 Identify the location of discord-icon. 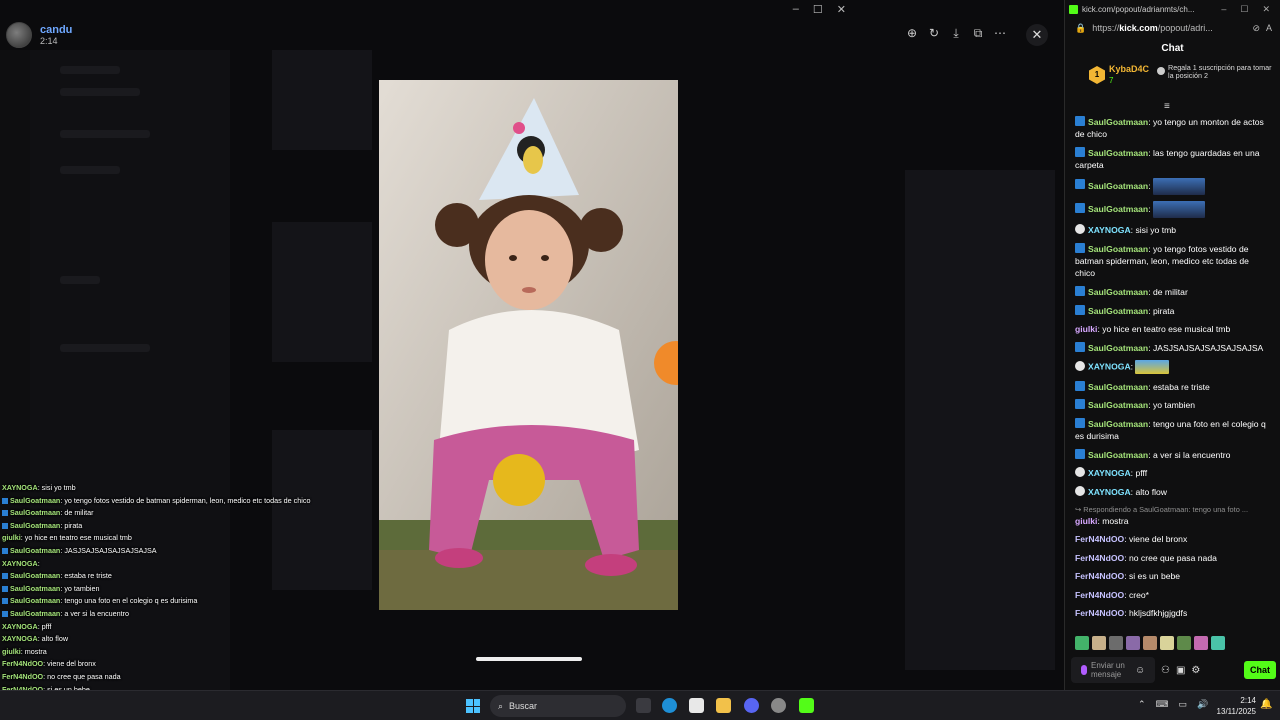
(751, 705).